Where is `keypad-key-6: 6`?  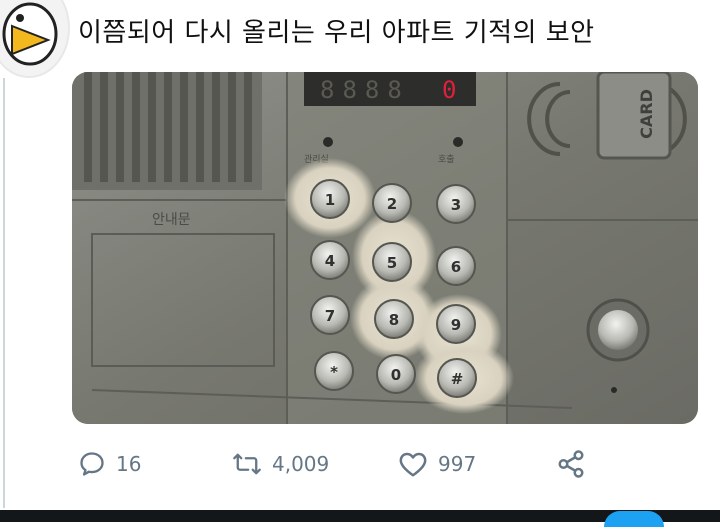 keypad-key-6: 6 is located at coordinates (456, 266).